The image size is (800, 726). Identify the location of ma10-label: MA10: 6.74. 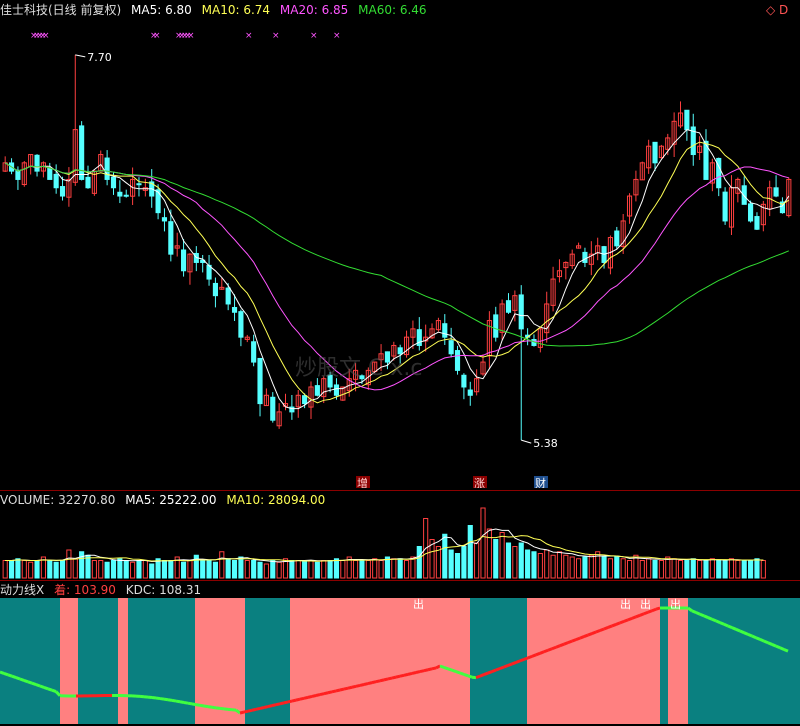
(236, 10).